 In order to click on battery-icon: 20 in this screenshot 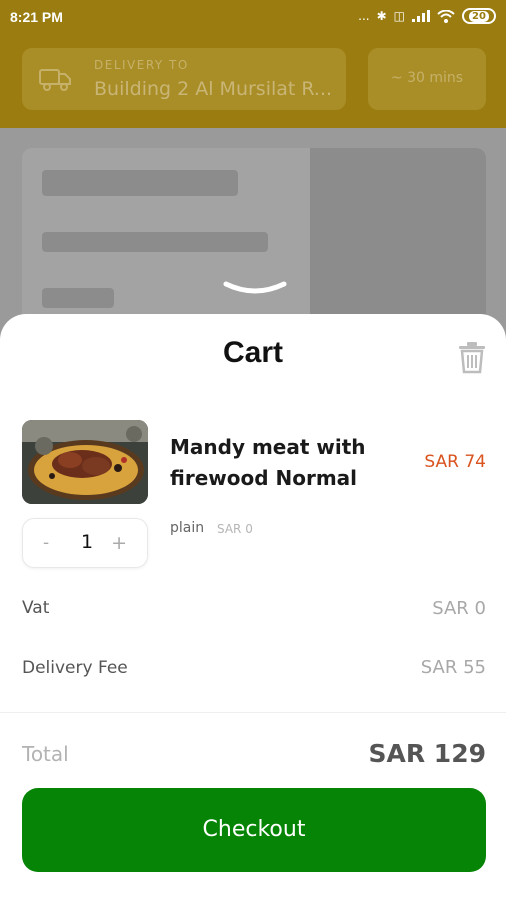, I will do `click(479, 16)`.